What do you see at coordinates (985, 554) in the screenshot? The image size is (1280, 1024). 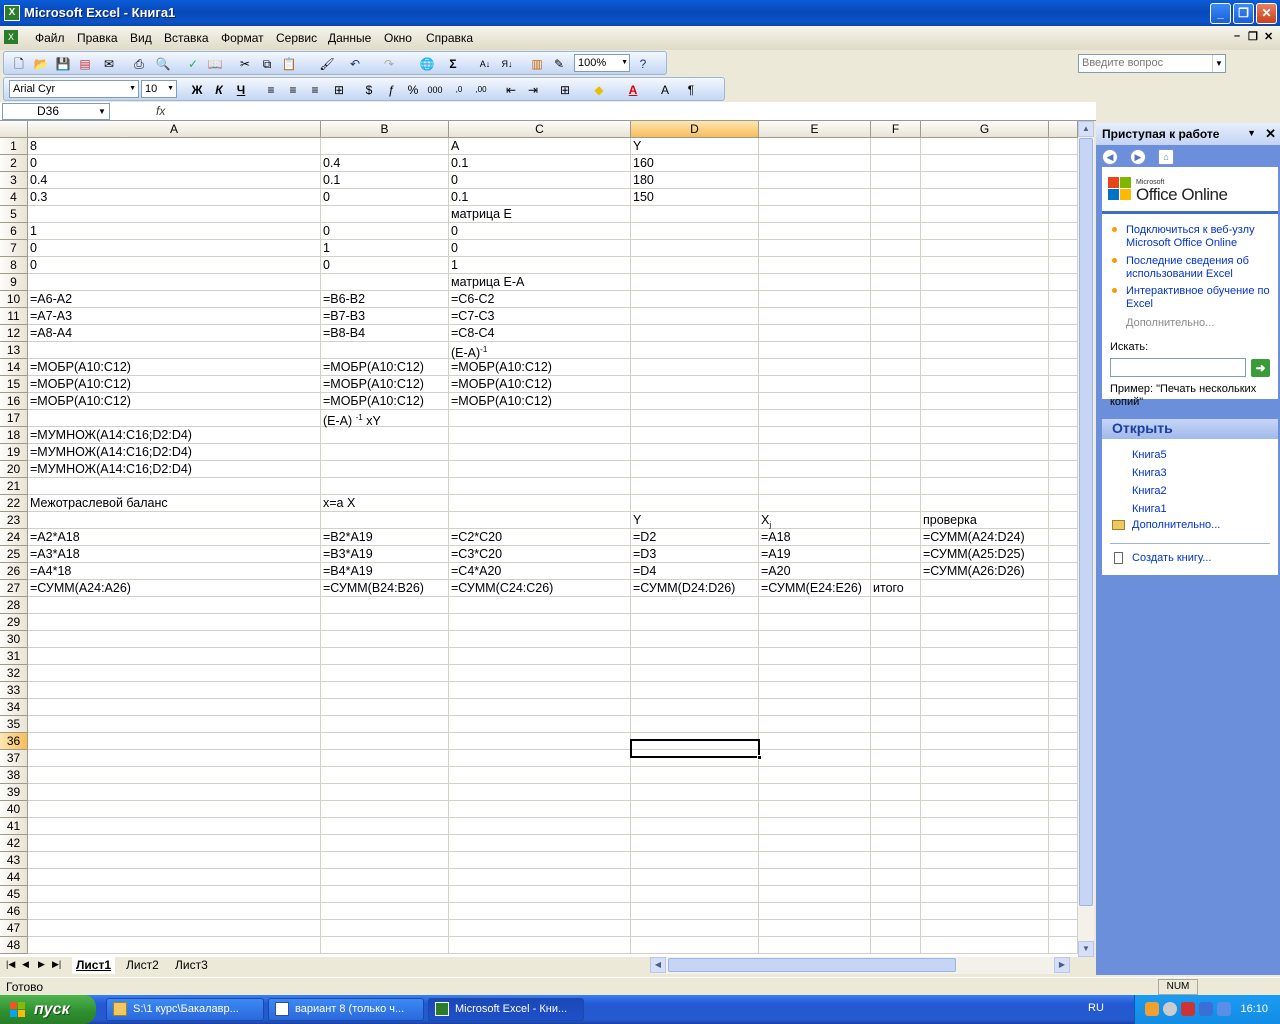 I see `cell-G25: =СУММ(A25:D25)` at bounding box center [985, 554].